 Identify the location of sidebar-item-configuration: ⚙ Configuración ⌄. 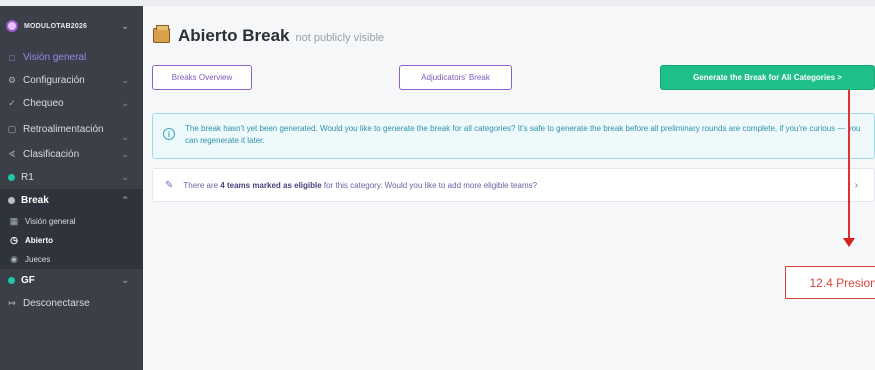
(71, 80).